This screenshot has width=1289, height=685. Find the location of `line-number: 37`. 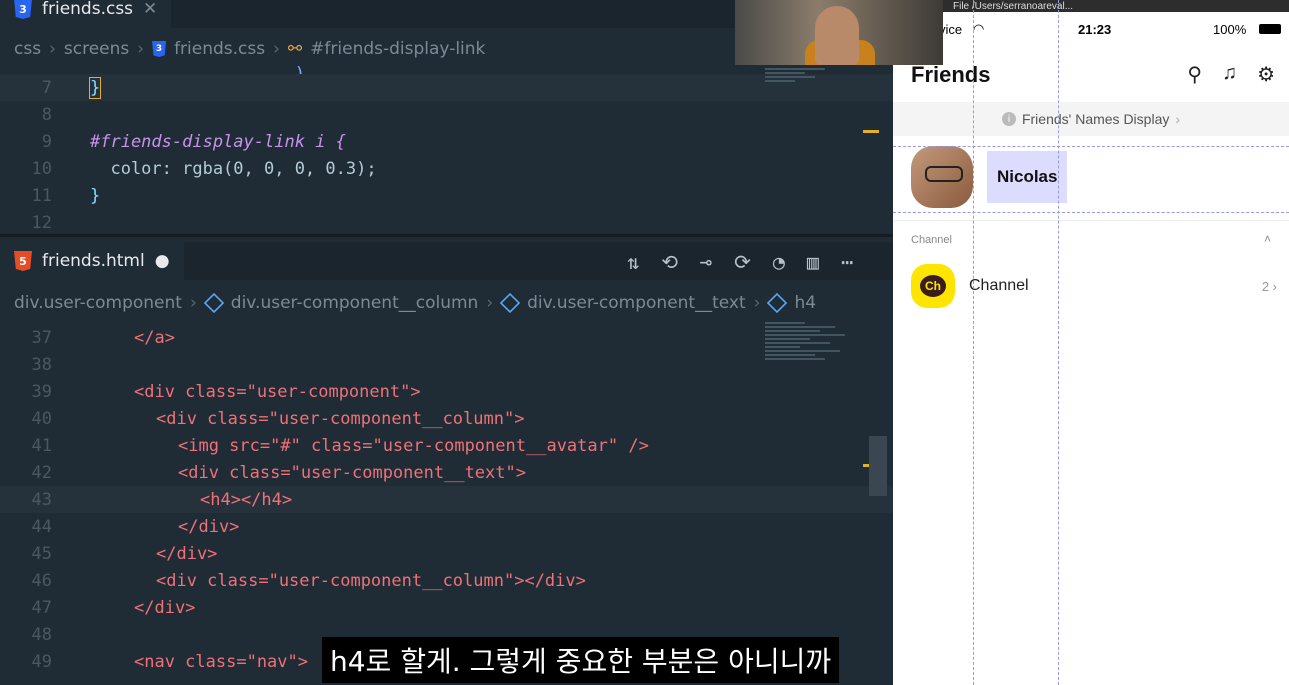

line-number: 37 is located at coordinates (41, 337).